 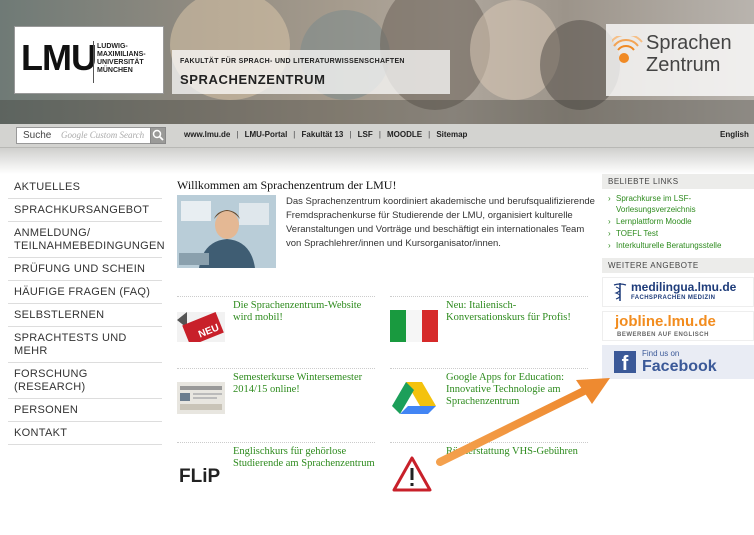 I want to click on neu-badge-icon: NEU, so click(x=201, y=326).